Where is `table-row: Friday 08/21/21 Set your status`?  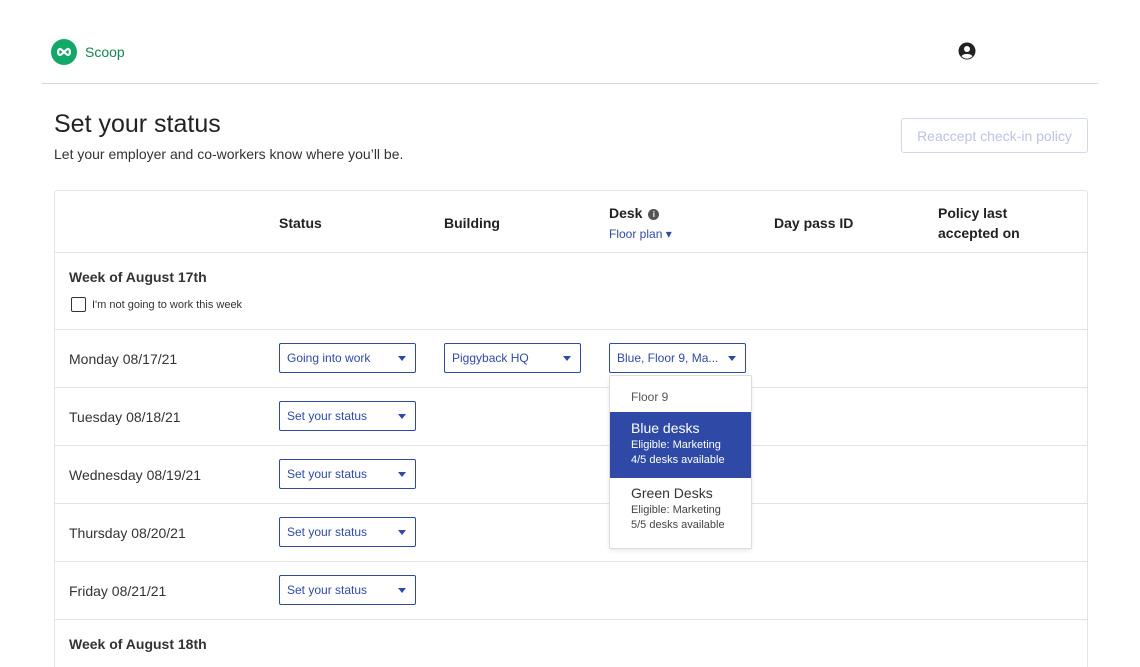 table-row: Friday 08/21/21 Set your status is located at coordinates (571, 591).